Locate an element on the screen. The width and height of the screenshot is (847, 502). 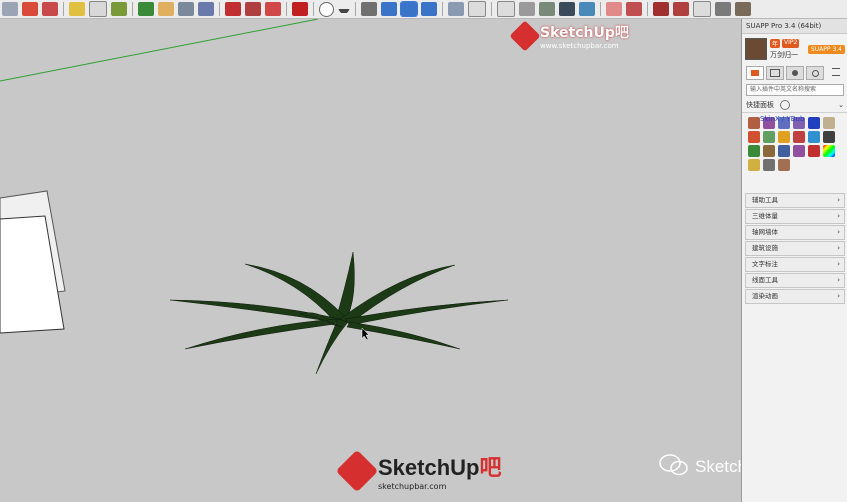
ruby-icon is located at coordinates (300, 9).